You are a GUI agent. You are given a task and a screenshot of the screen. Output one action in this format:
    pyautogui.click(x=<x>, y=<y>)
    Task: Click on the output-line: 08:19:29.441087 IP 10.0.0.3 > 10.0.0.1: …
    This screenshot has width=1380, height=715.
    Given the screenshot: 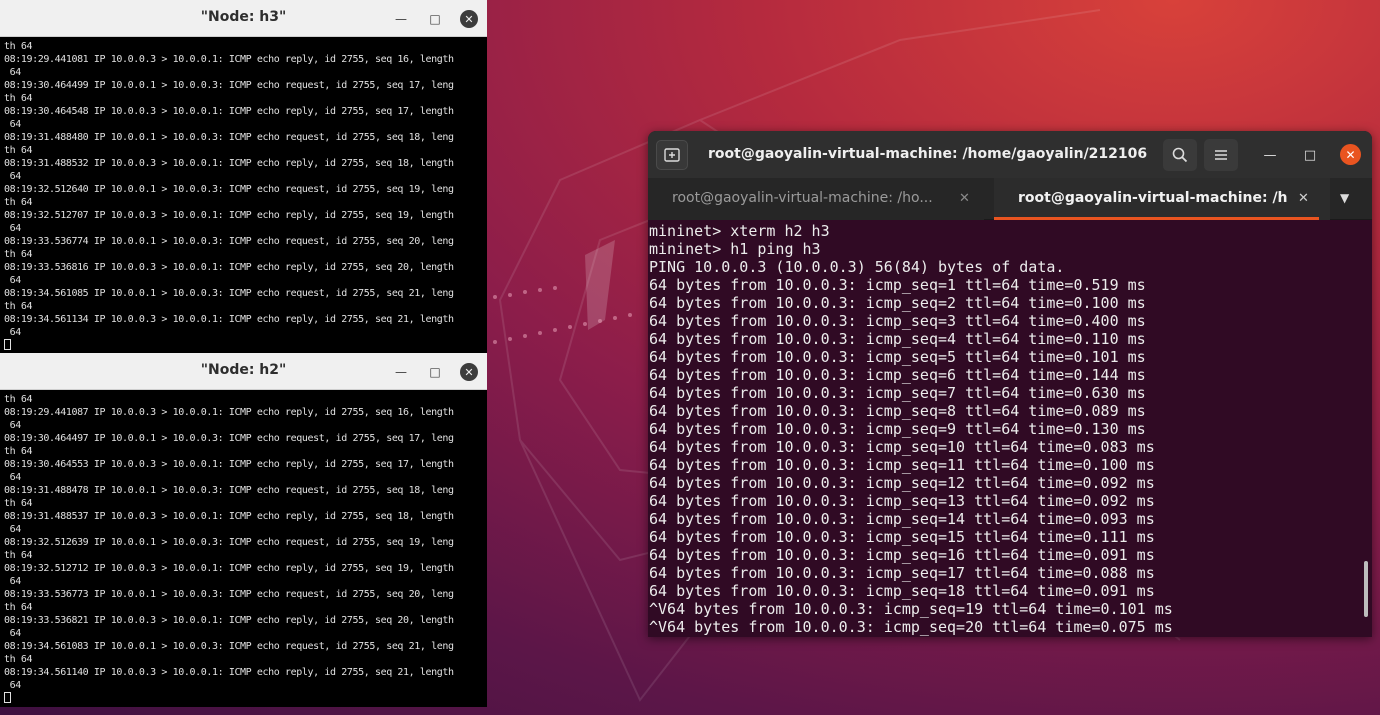 What is the action you would take?
    pyautogui.click(x=229, y=412)
    